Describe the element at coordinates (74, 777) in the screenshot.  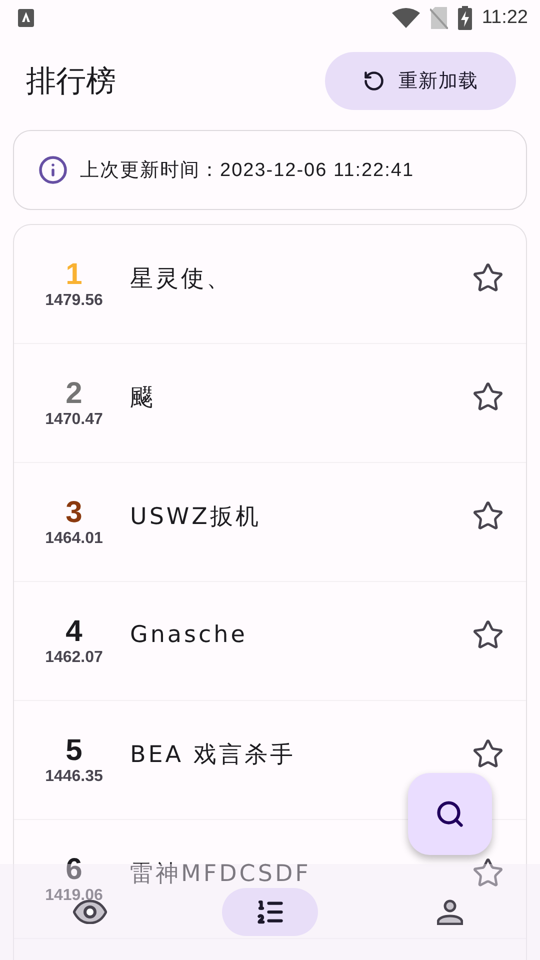
I see `player-score: 1446.35` at that location.